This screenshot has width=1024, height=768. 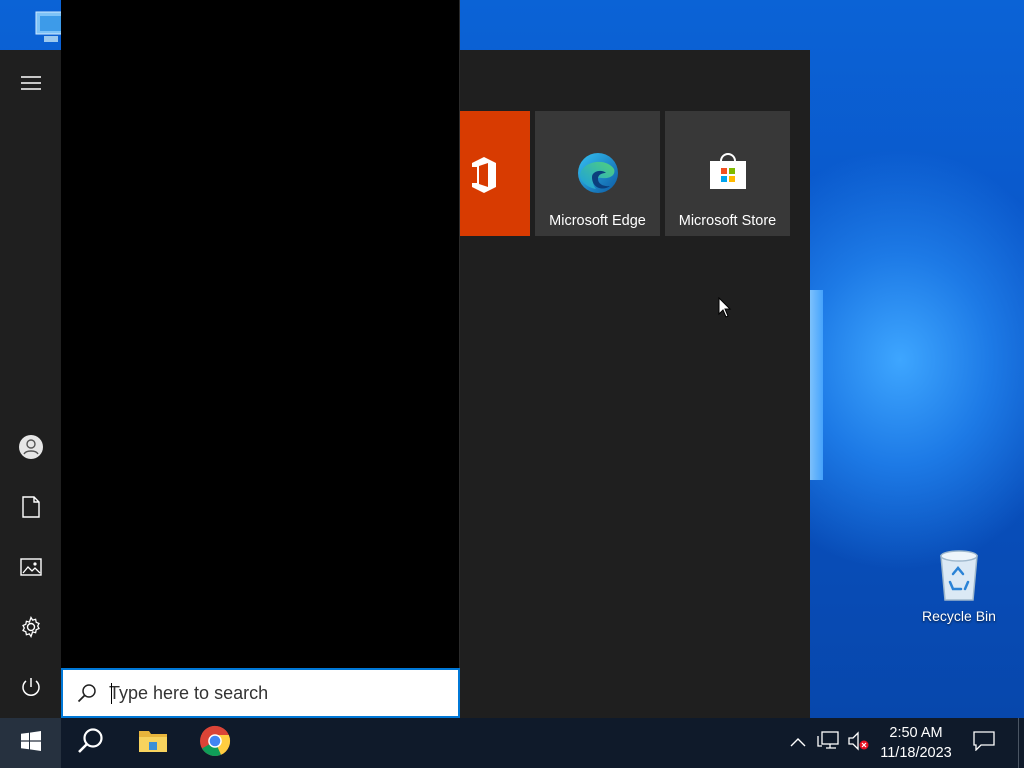 I want to click on folder-icon, so click(x=153, y=743).